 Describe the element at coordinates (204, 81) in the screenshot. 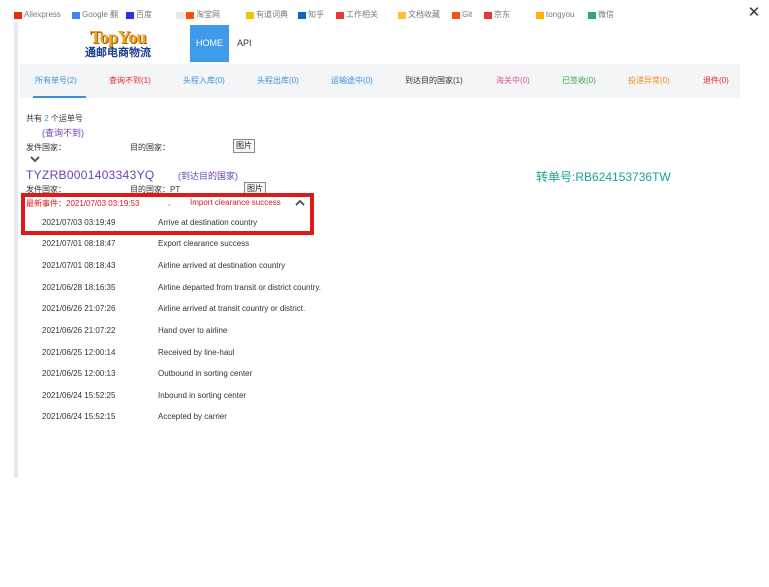

I see `tab-first-leg-inbound: 头程入库(0)` at that location.